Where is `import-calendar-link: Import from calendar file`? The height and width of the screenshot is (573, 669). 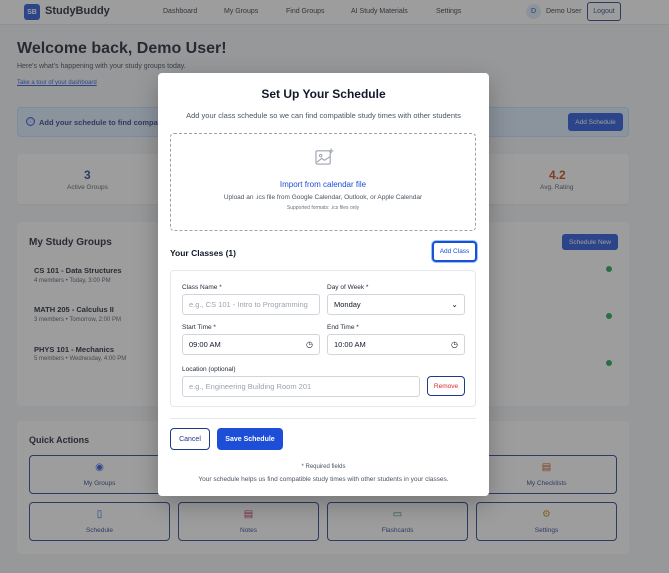 import-calendar-link: Import from calendar file is located at coordinates (323, 184).